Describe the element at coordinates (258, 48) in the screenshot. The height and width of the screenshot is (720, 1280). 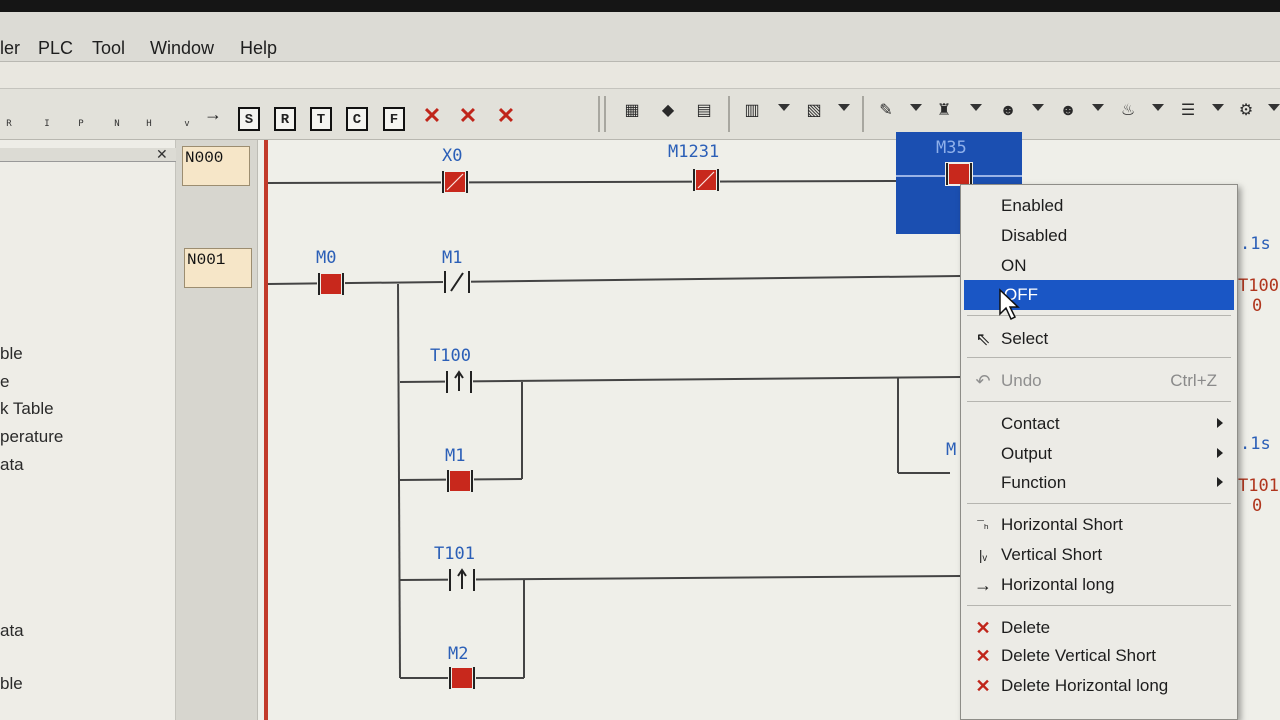
I see `menu-item-help: Help` at that location.